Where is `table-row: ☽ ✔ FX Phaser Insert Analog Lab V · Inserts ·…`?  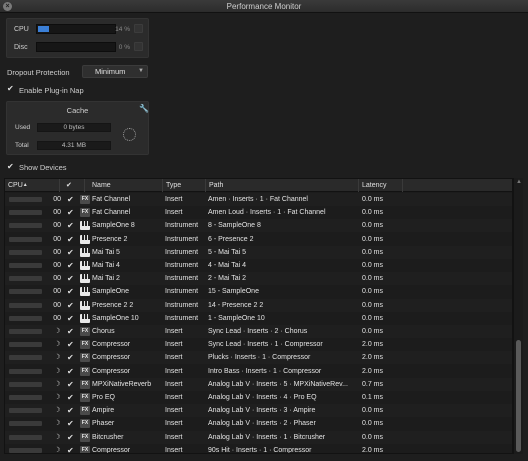
table-row: ☽ ✔ FX Phaser Insert Analog Lab V · Inserts ·… is located at coordinates (258, 423).